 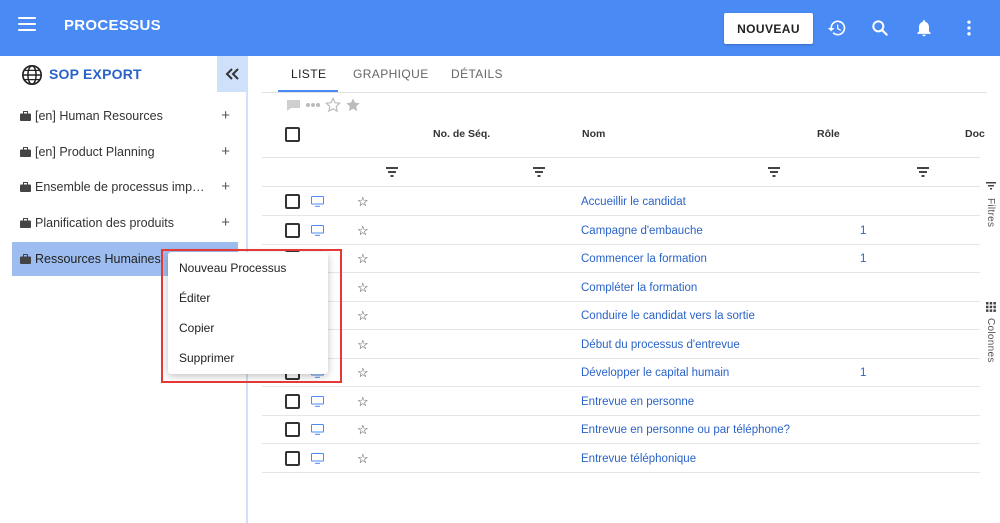 What do you see at coordinates (194, 298) in the screenshot?
I see `menu-item-edit: Éditer` at bounding box center [194, 298].